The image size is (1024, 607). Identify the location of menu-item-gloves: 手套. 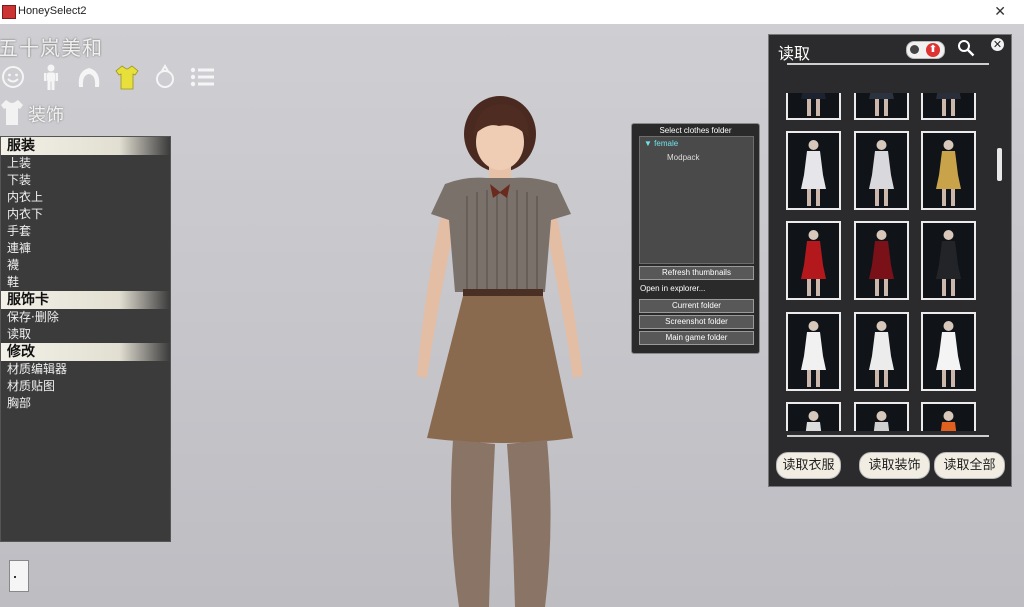
(85, 231).